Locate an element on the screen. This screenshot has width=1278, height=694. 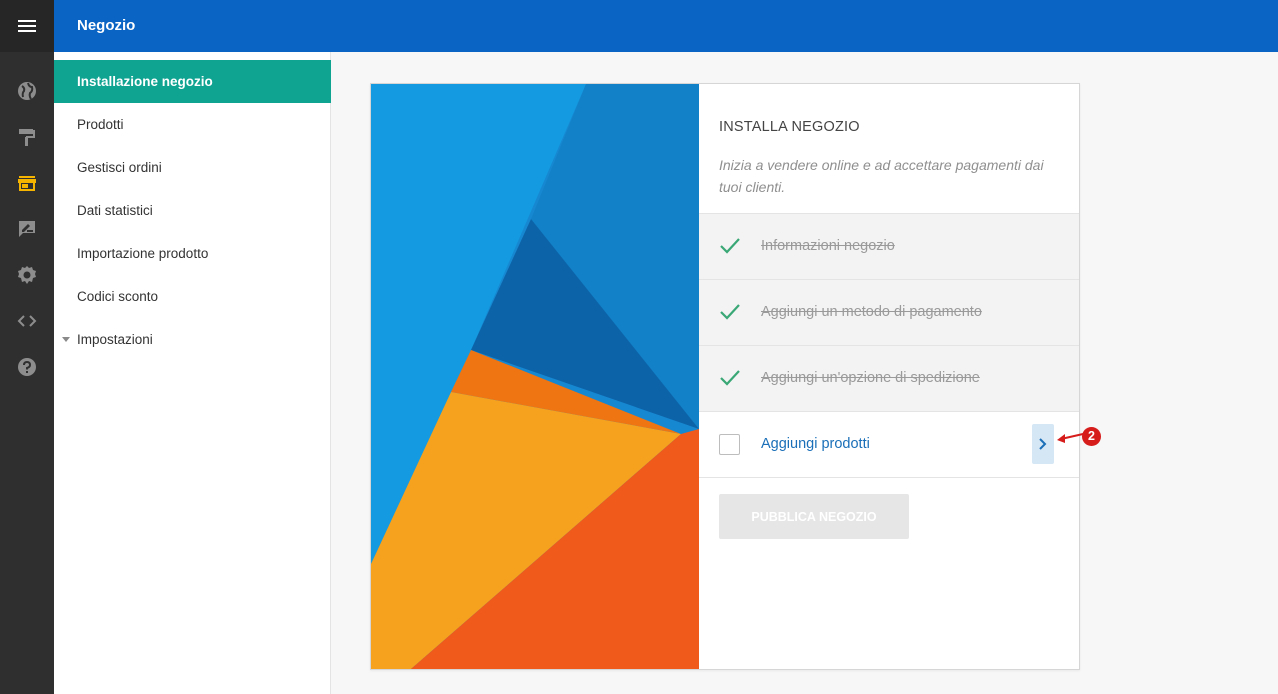
sidebar-item-label: Gestisci ordini is located at coordinates (119, 167).